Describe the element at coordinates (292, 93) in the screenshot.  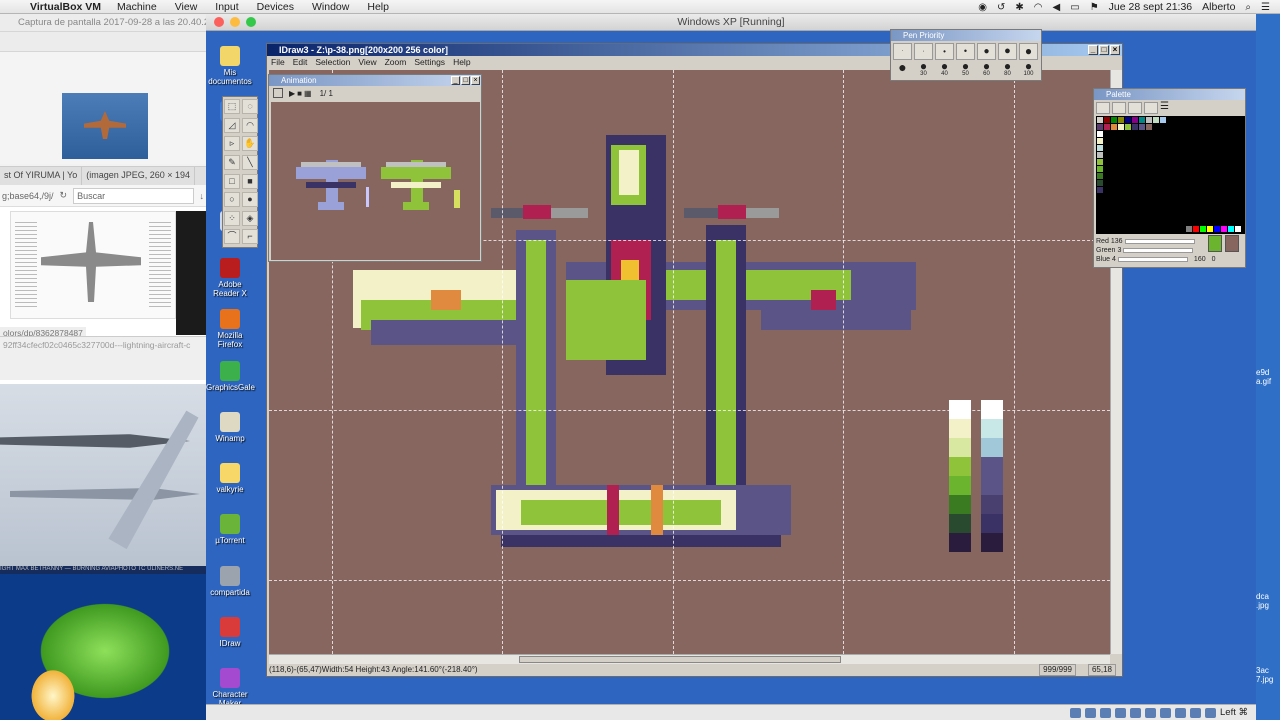
I see `play-icon: ▶` at that location.